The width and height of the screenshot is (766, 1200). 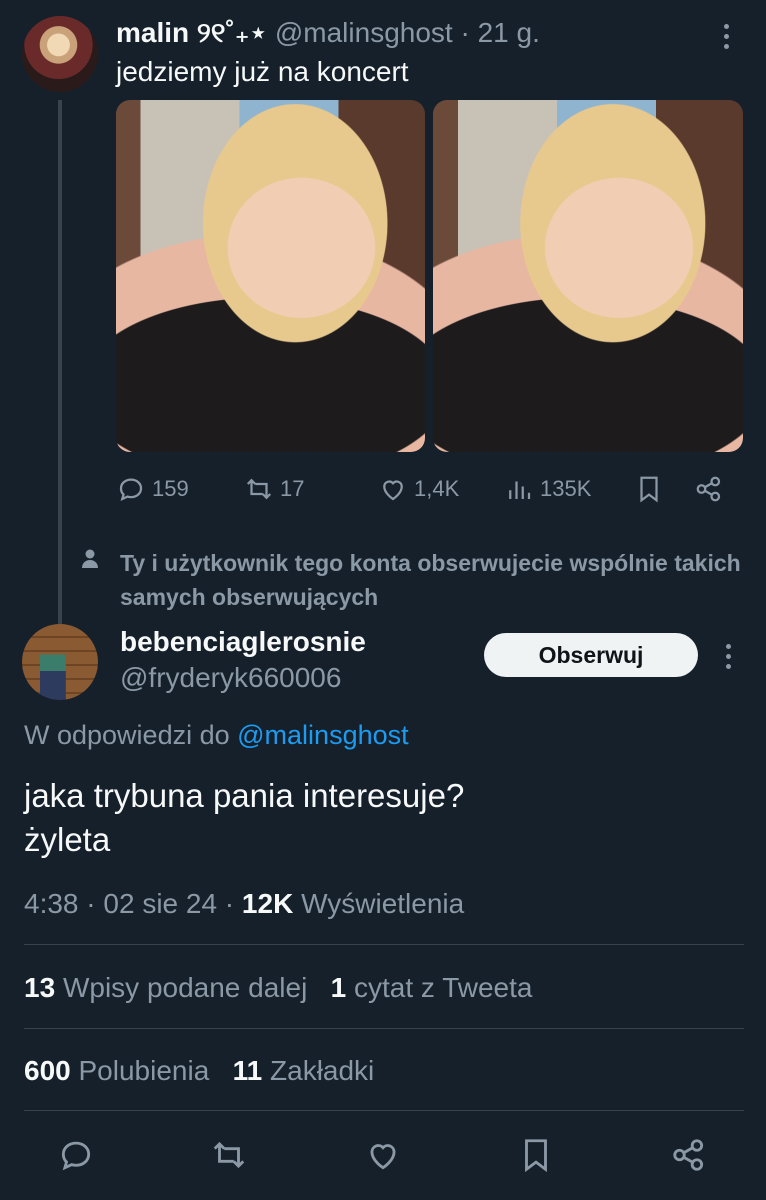 I want to click on reply-button: 159, so click(x=152, y=489).